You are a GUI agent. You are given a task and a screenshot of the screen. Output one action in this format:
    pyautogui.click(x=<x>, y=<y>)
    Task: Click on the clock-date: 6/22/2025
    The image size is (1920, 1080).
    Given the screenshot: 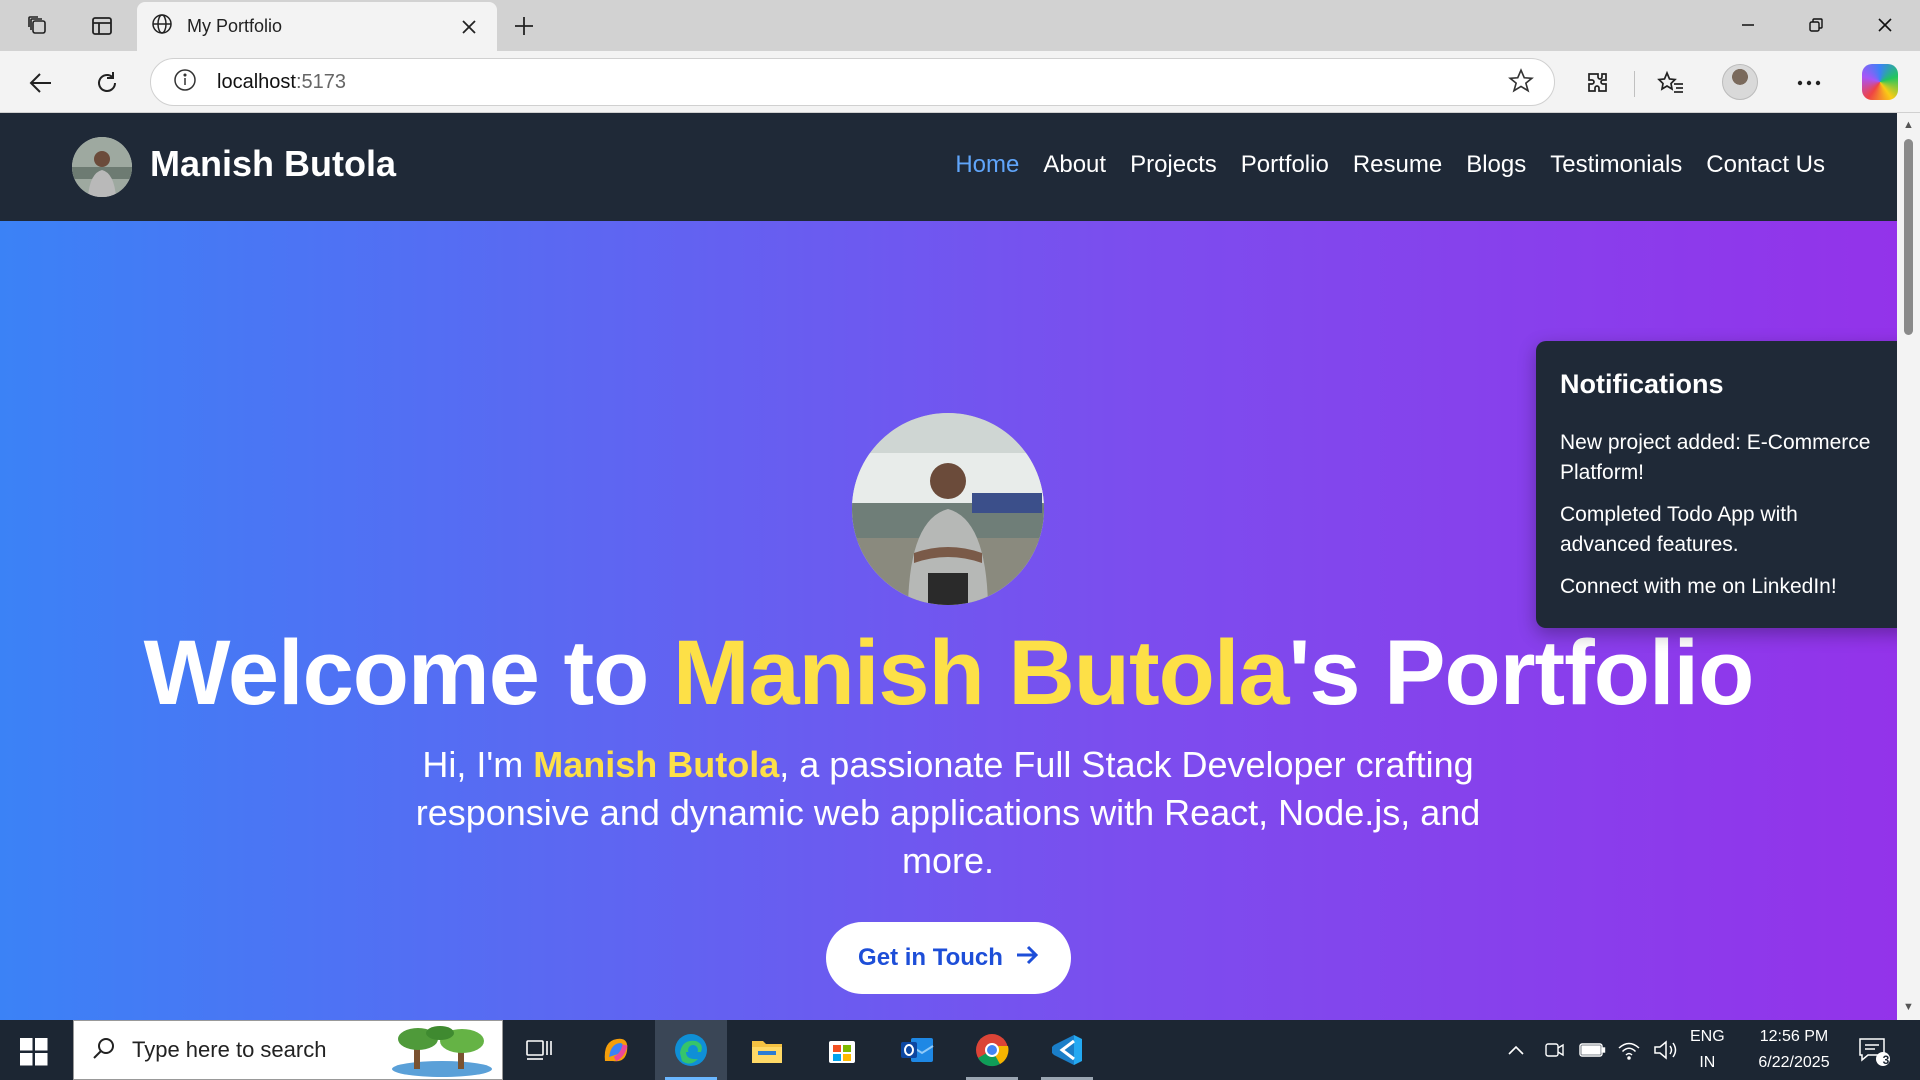 What is the action you would take?
    pyautogui.click(x=1794, y=1062)
    